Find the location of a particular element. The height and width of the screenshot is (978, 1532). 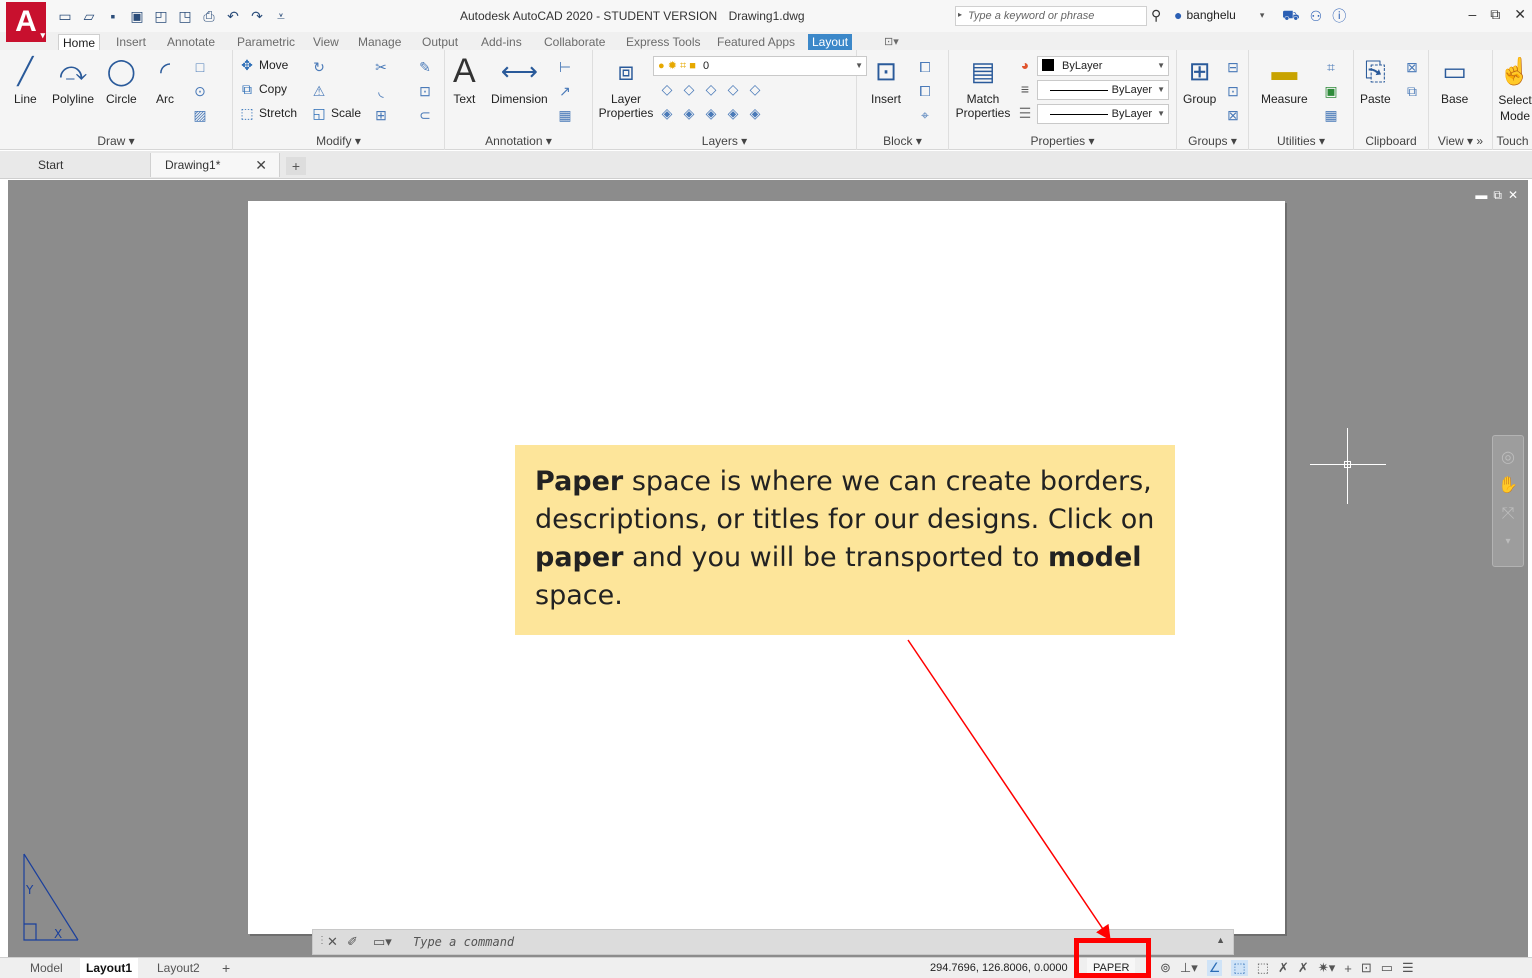

tab-home: Home is located at coordinates (79, 42).